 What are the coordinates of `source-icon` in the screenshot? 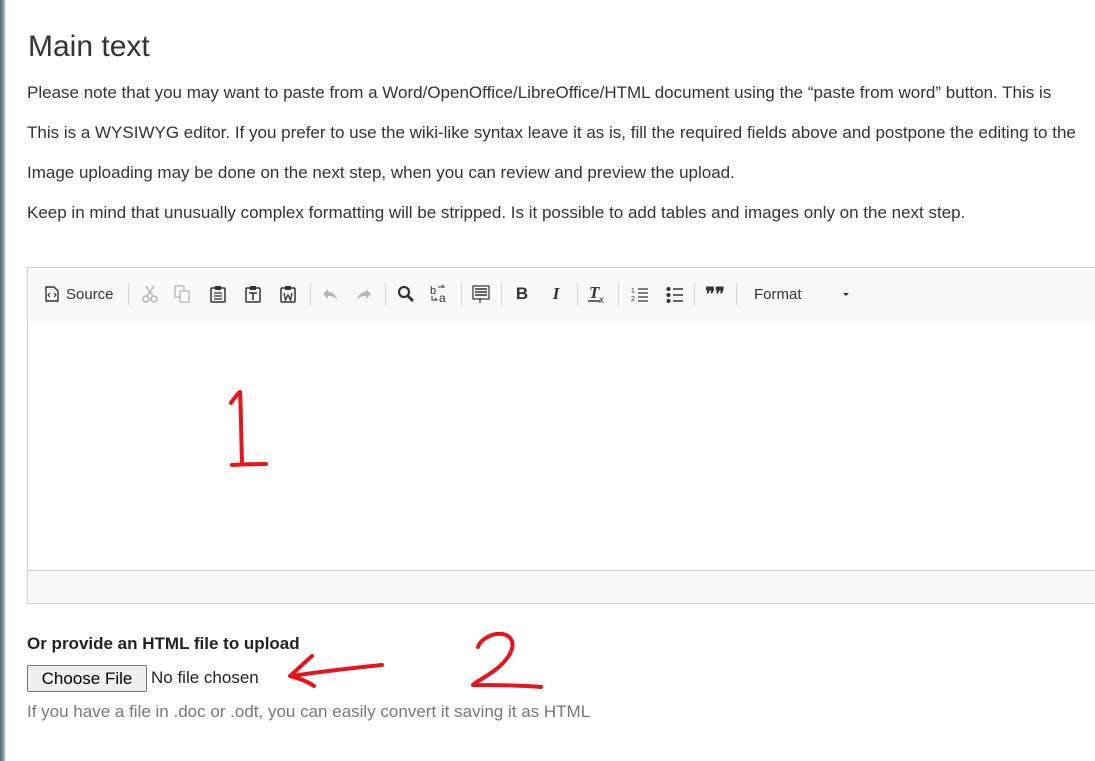 It's located at (52, 294).